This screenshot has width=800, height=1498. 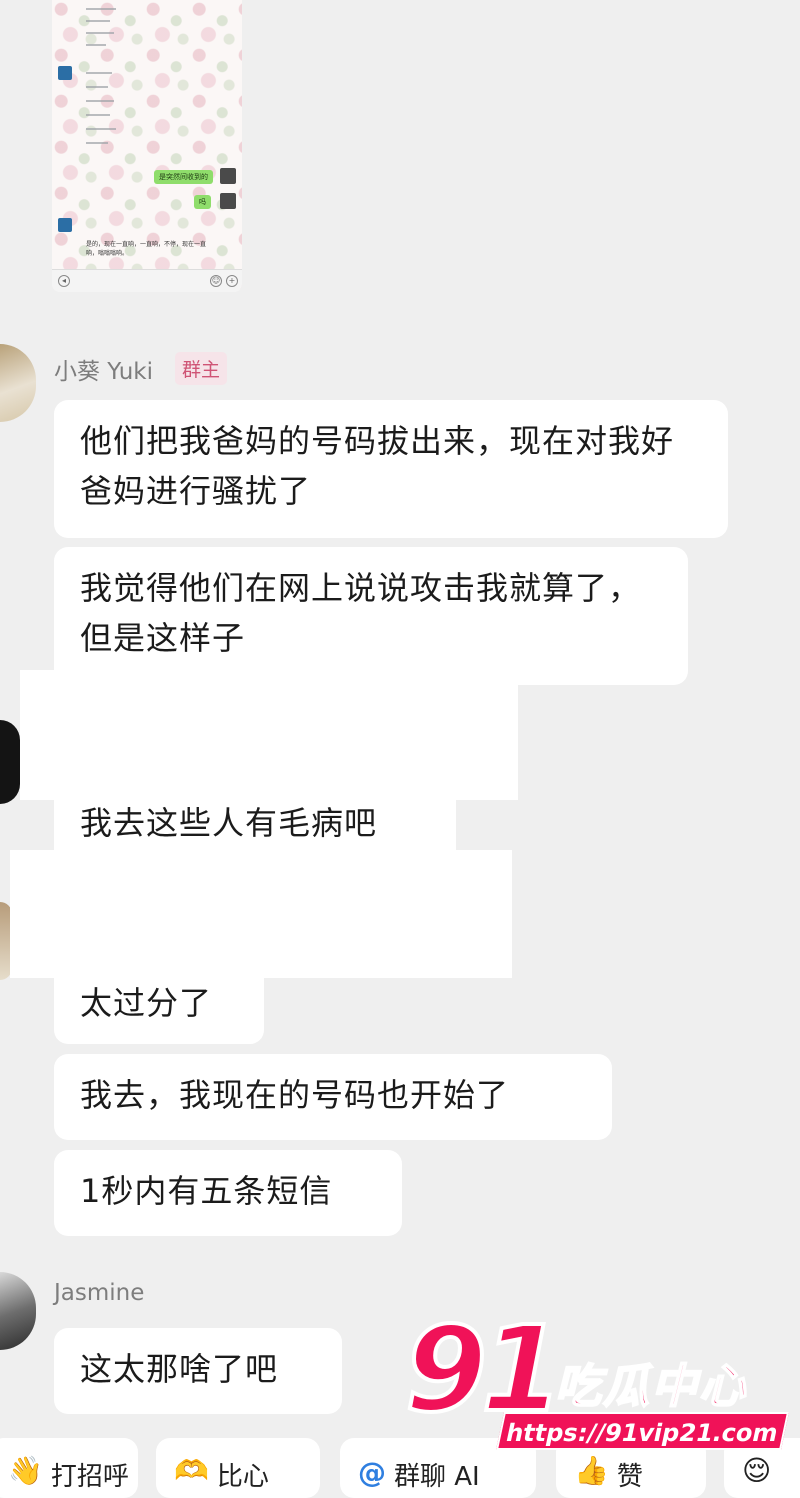 What do you see at coordinates (99, 1293) in the screenshot?
I see `sender-name: Jasmine` at bounding box center [99, 1293].